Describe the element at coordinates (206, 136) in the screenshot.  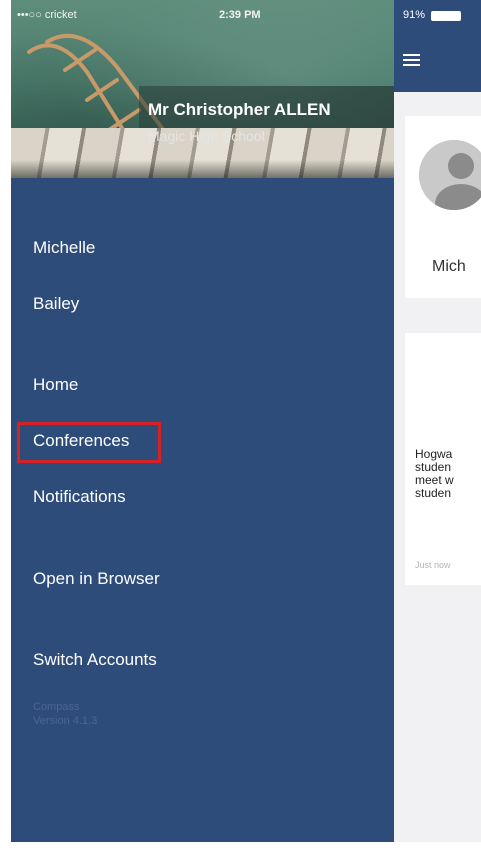
I see `profile-school: Magic High School` at that location.